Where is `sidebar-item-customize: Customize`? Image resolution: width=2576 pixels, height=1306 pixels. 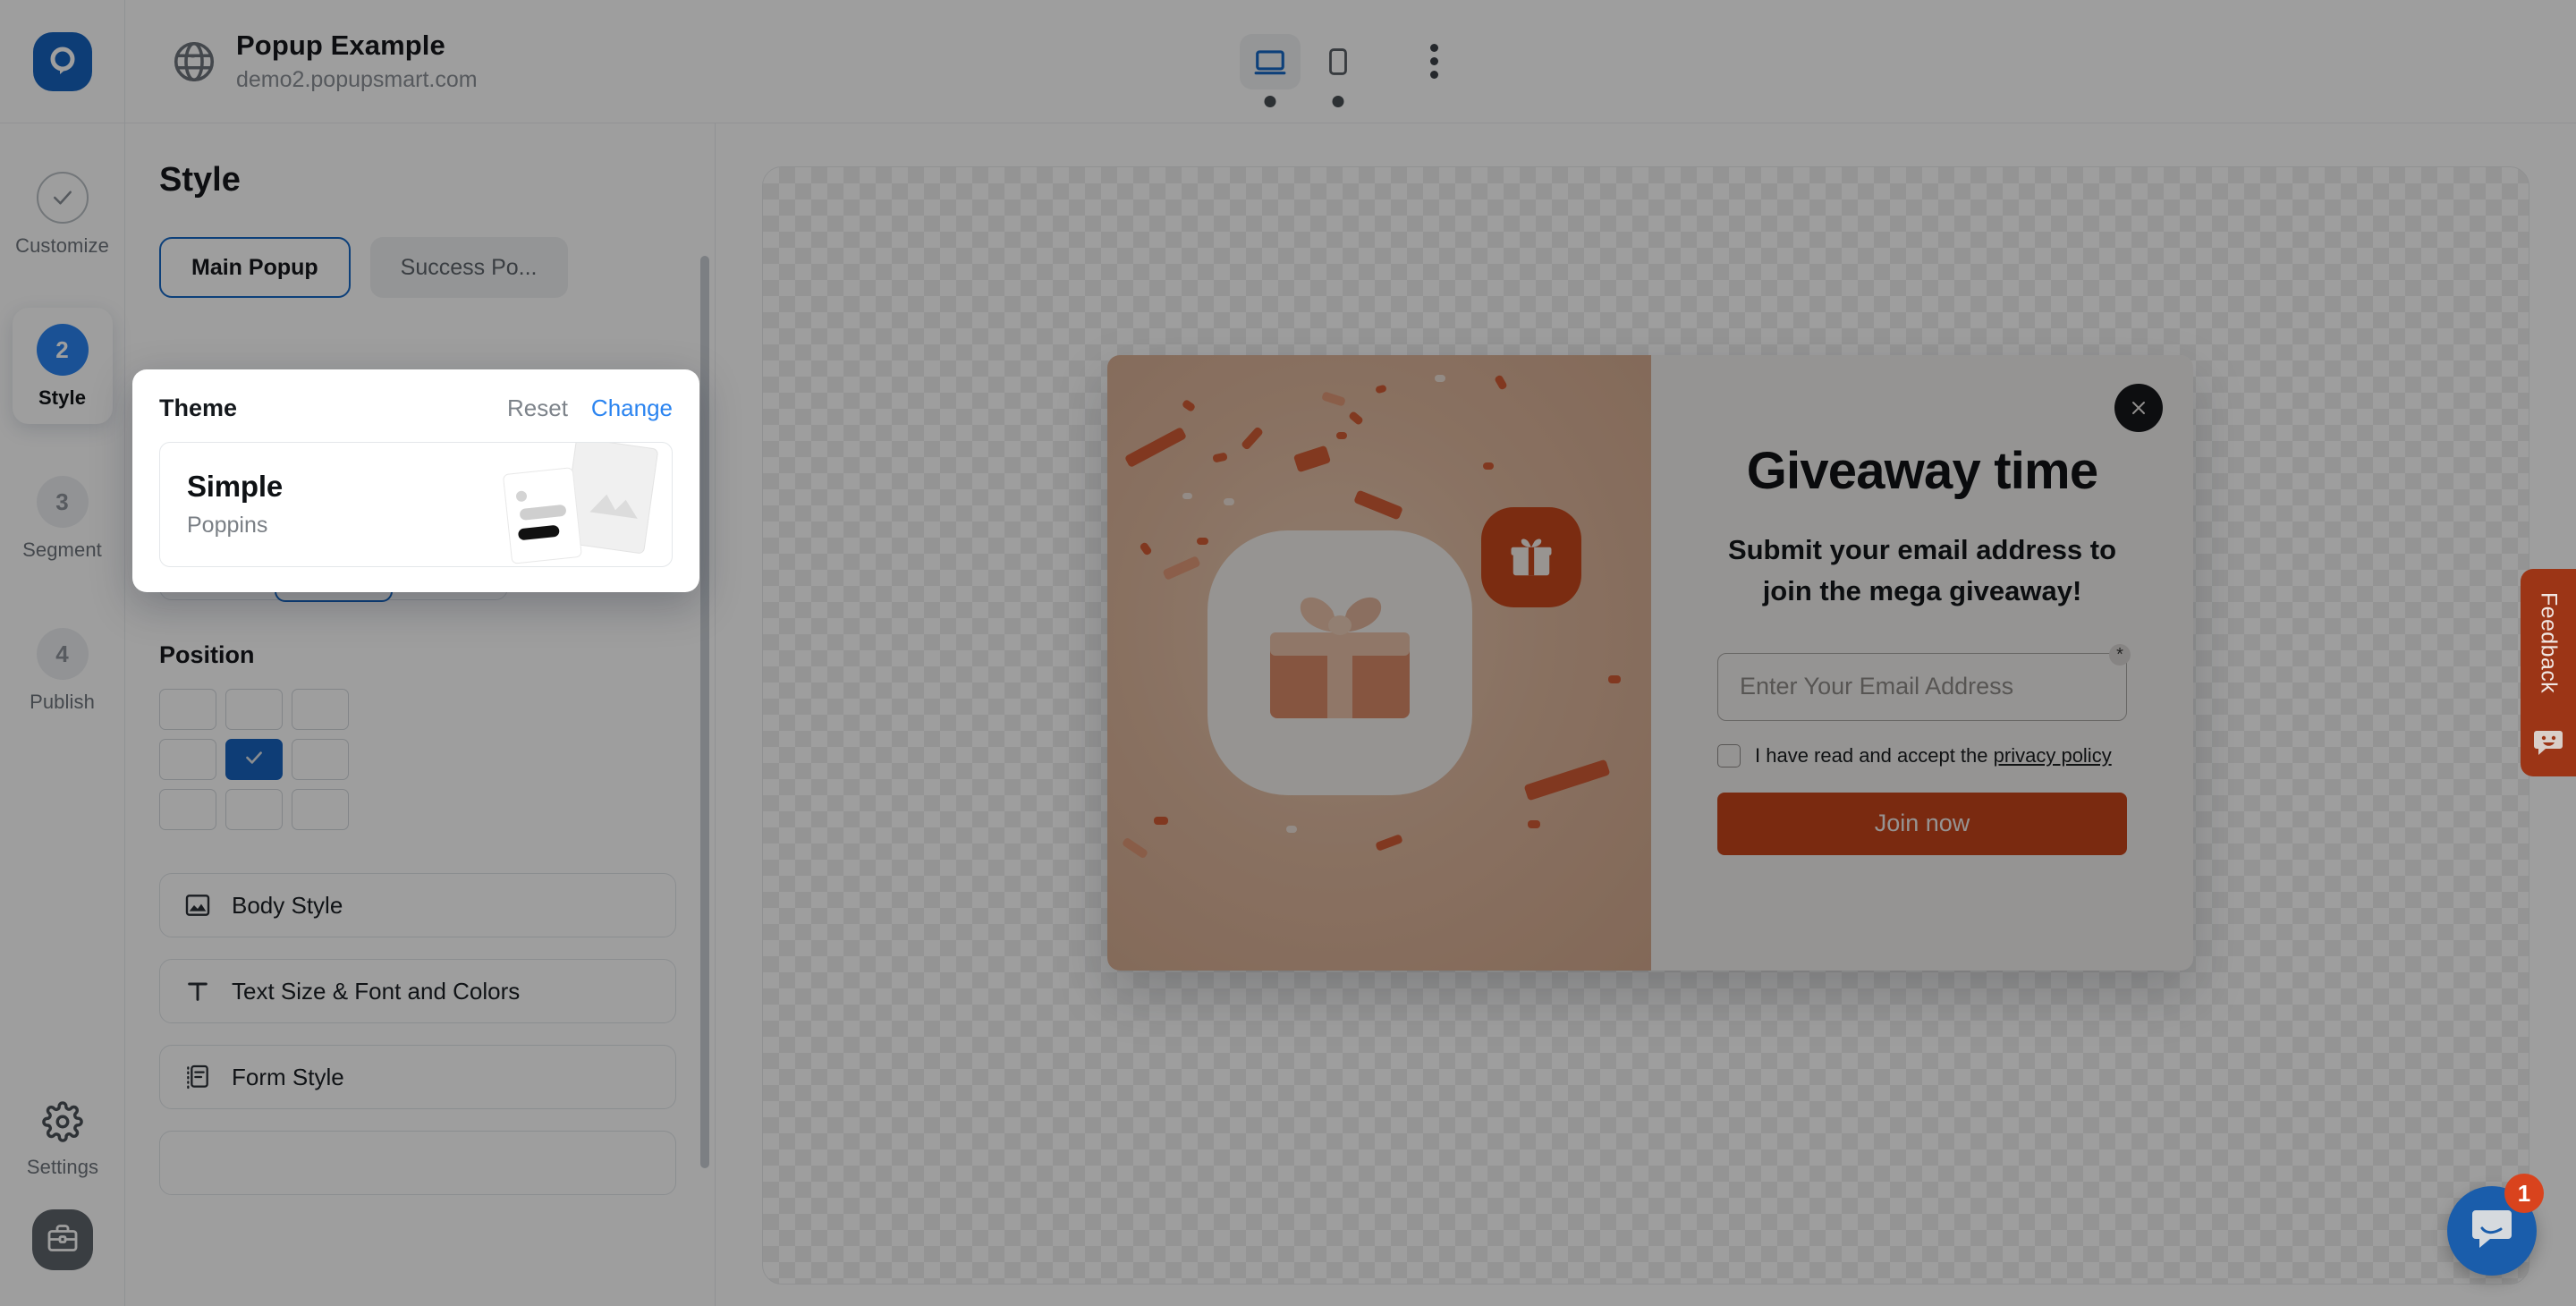 sidebar-item-customize: Customize is located at coordinates (63, 214).